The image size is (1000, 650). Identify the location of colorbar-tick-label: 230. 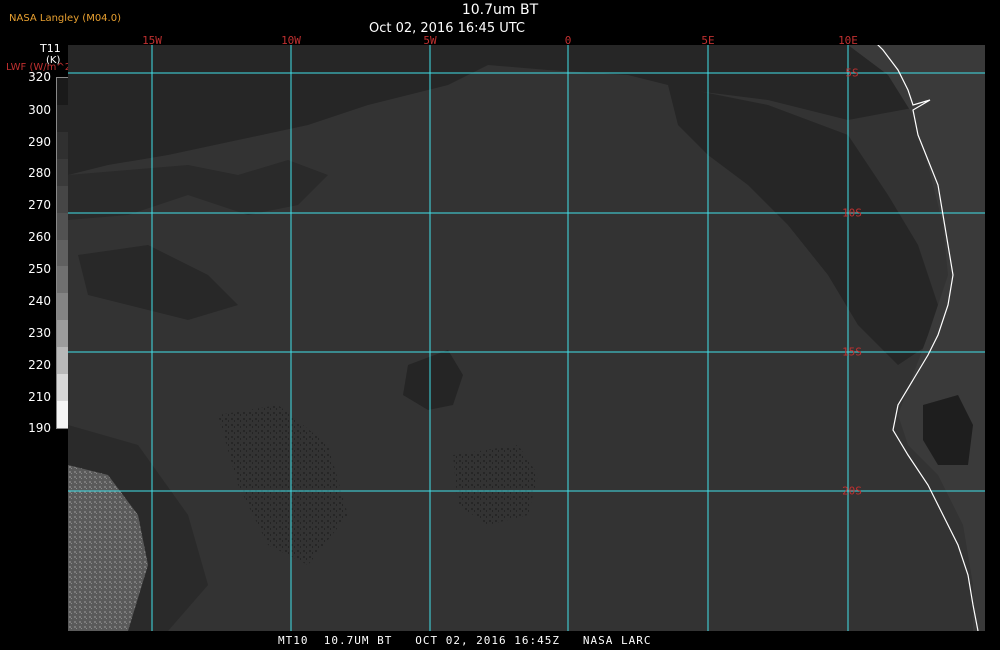
(39, 333).